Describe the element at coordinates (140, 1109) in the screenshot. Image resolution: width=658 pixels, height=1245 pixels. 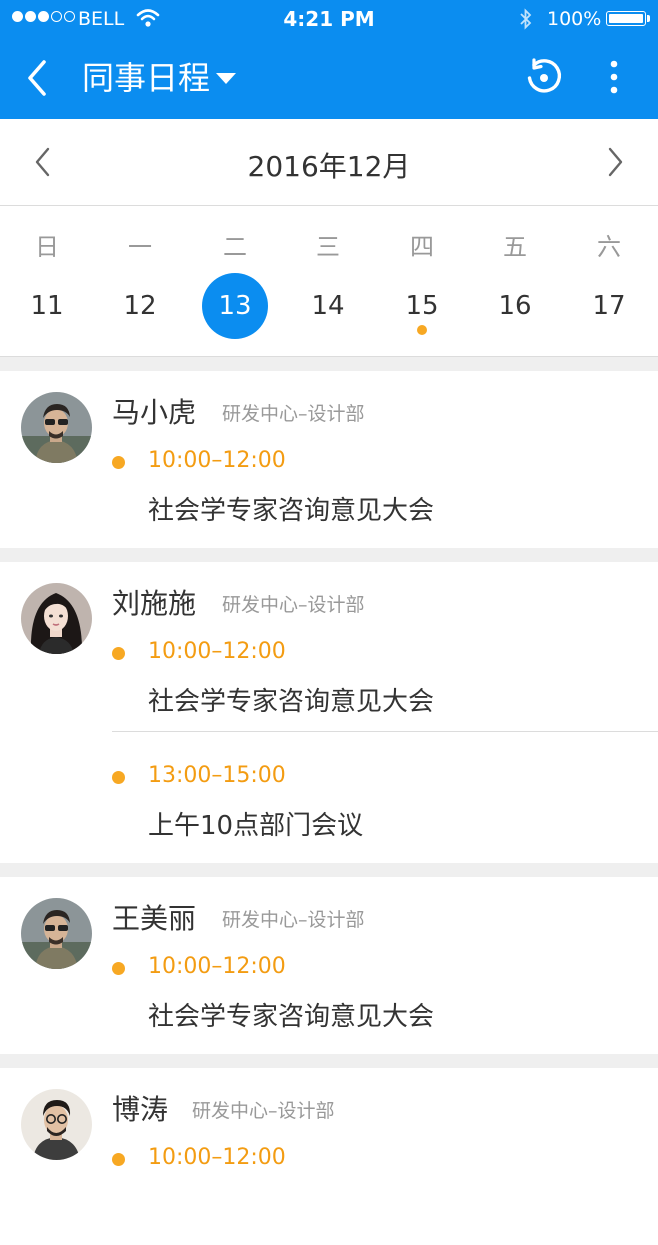
I see `person-name: 博涛` at that location.